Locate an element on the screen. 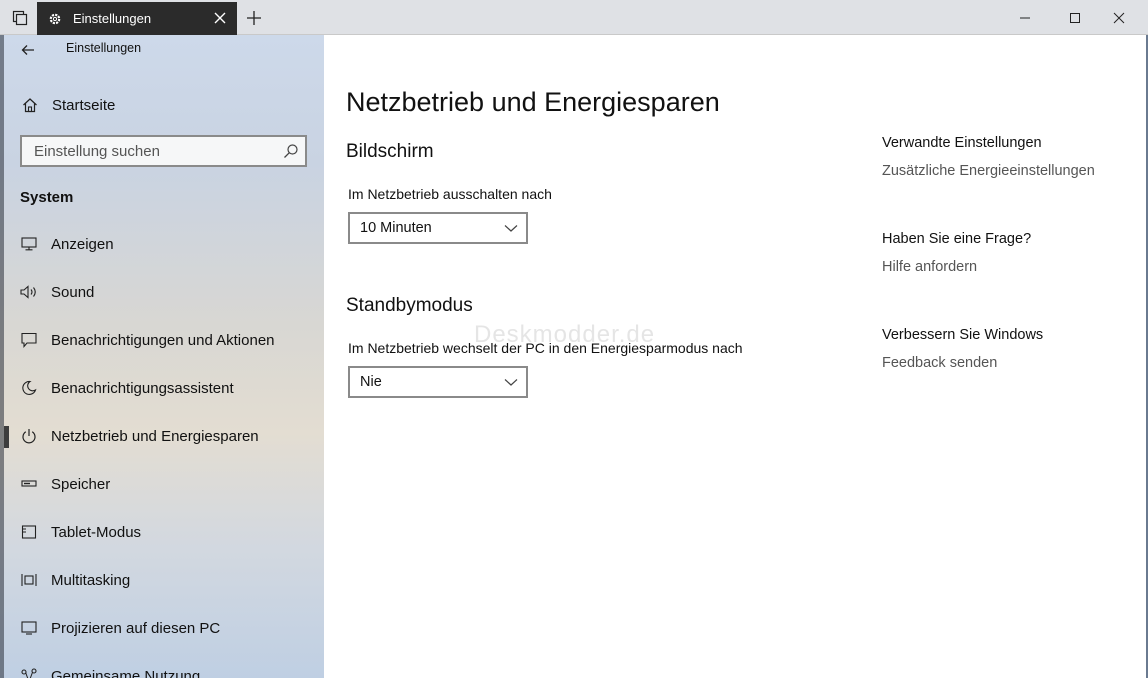 This screenshot has height=678, width=1148. maximize-button is located at coordinates (1075, 17).